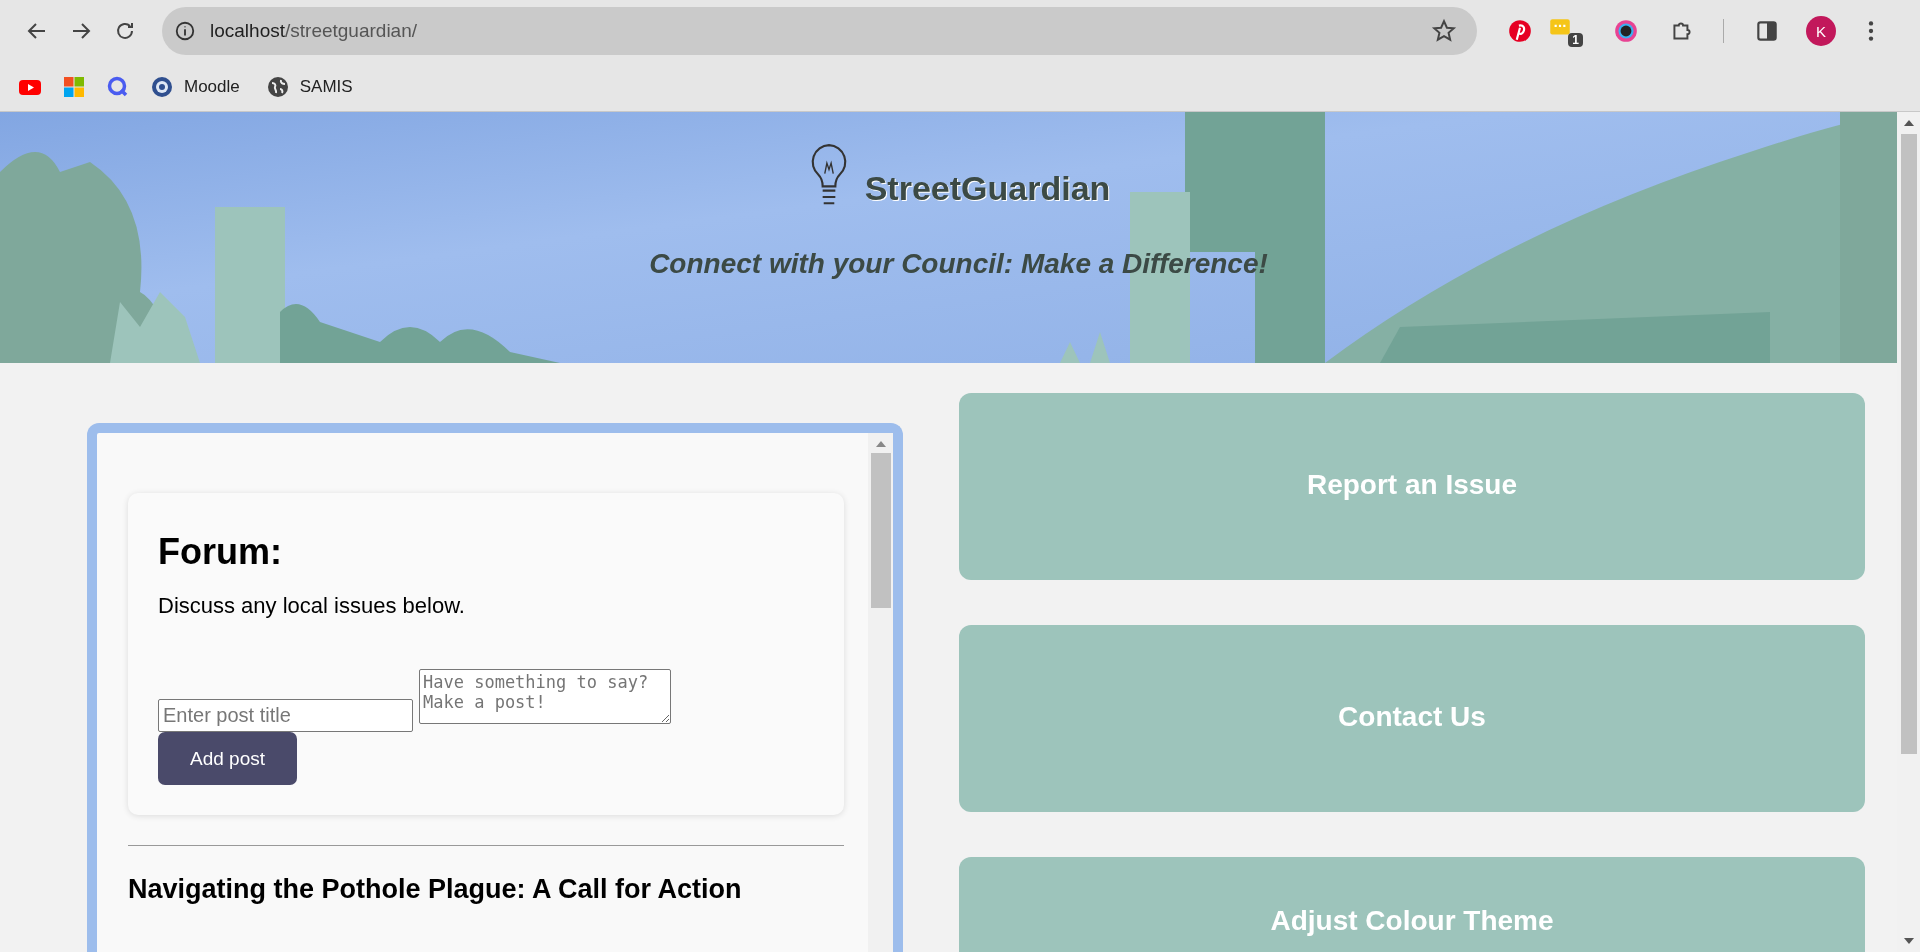 The image size is (1920, 952). I want to click on post-title: Navigating the Pothole Plague: A Call for Action, so click(486, 889).